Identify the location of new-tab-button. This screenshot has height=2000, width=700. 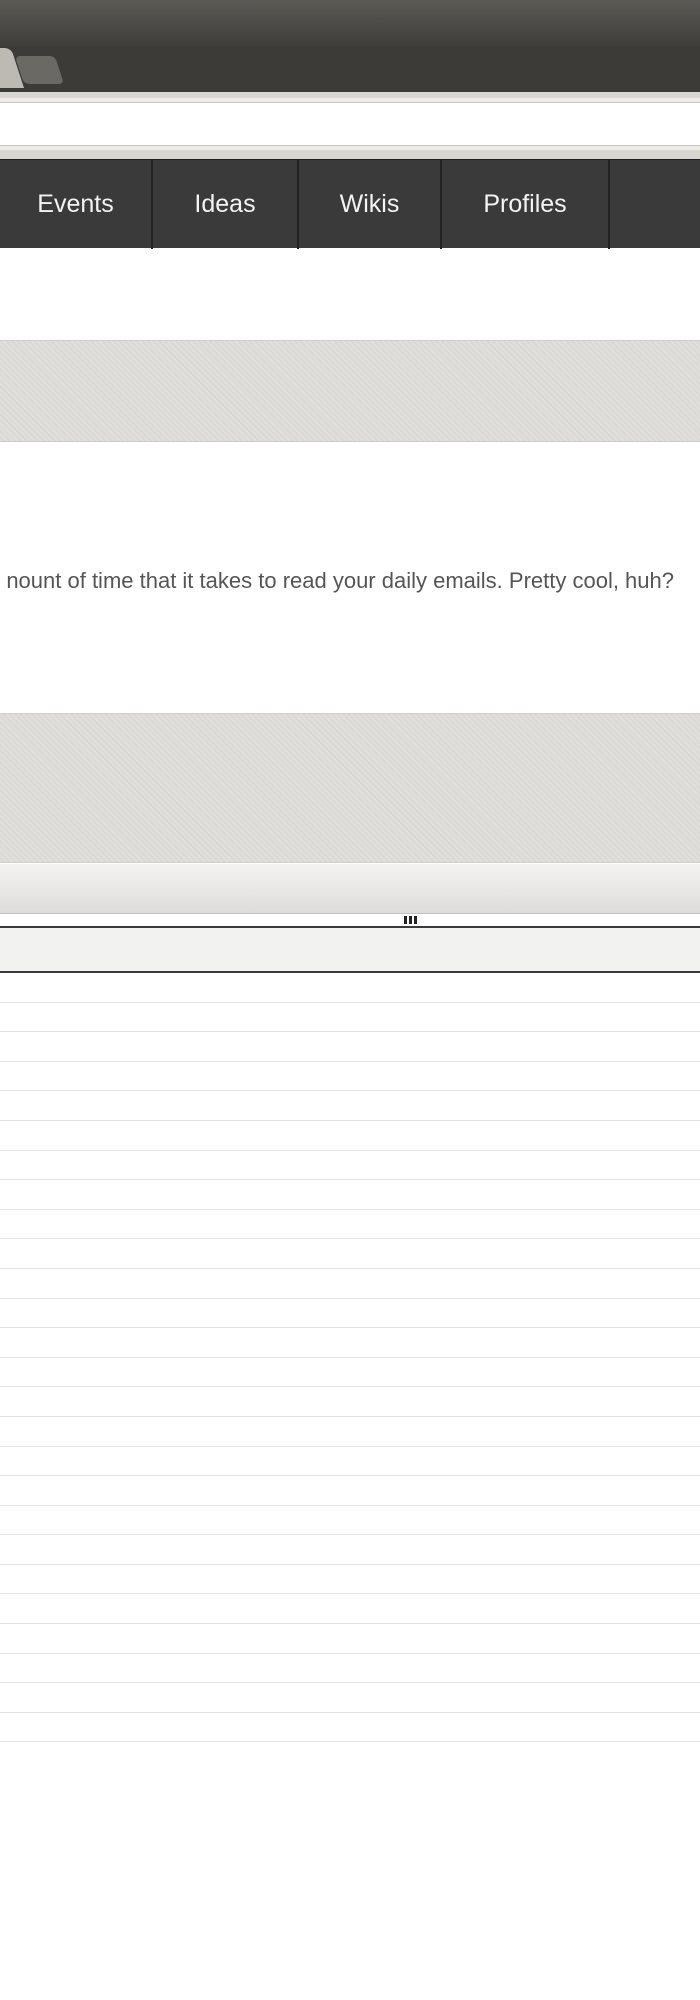
(39, 70).